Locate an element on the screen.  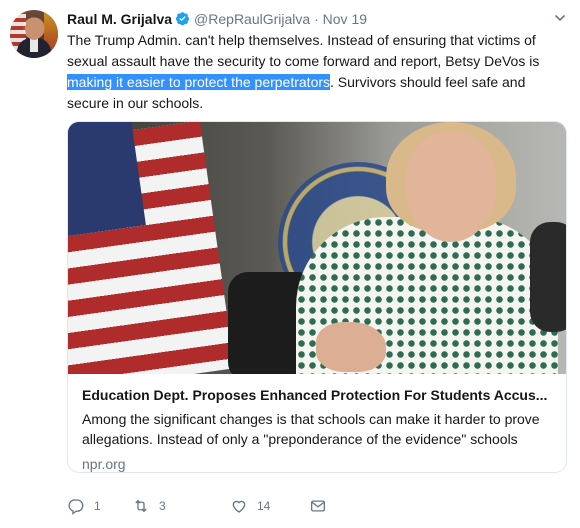
card-image-person-hand is located at coordinates (351, 347).